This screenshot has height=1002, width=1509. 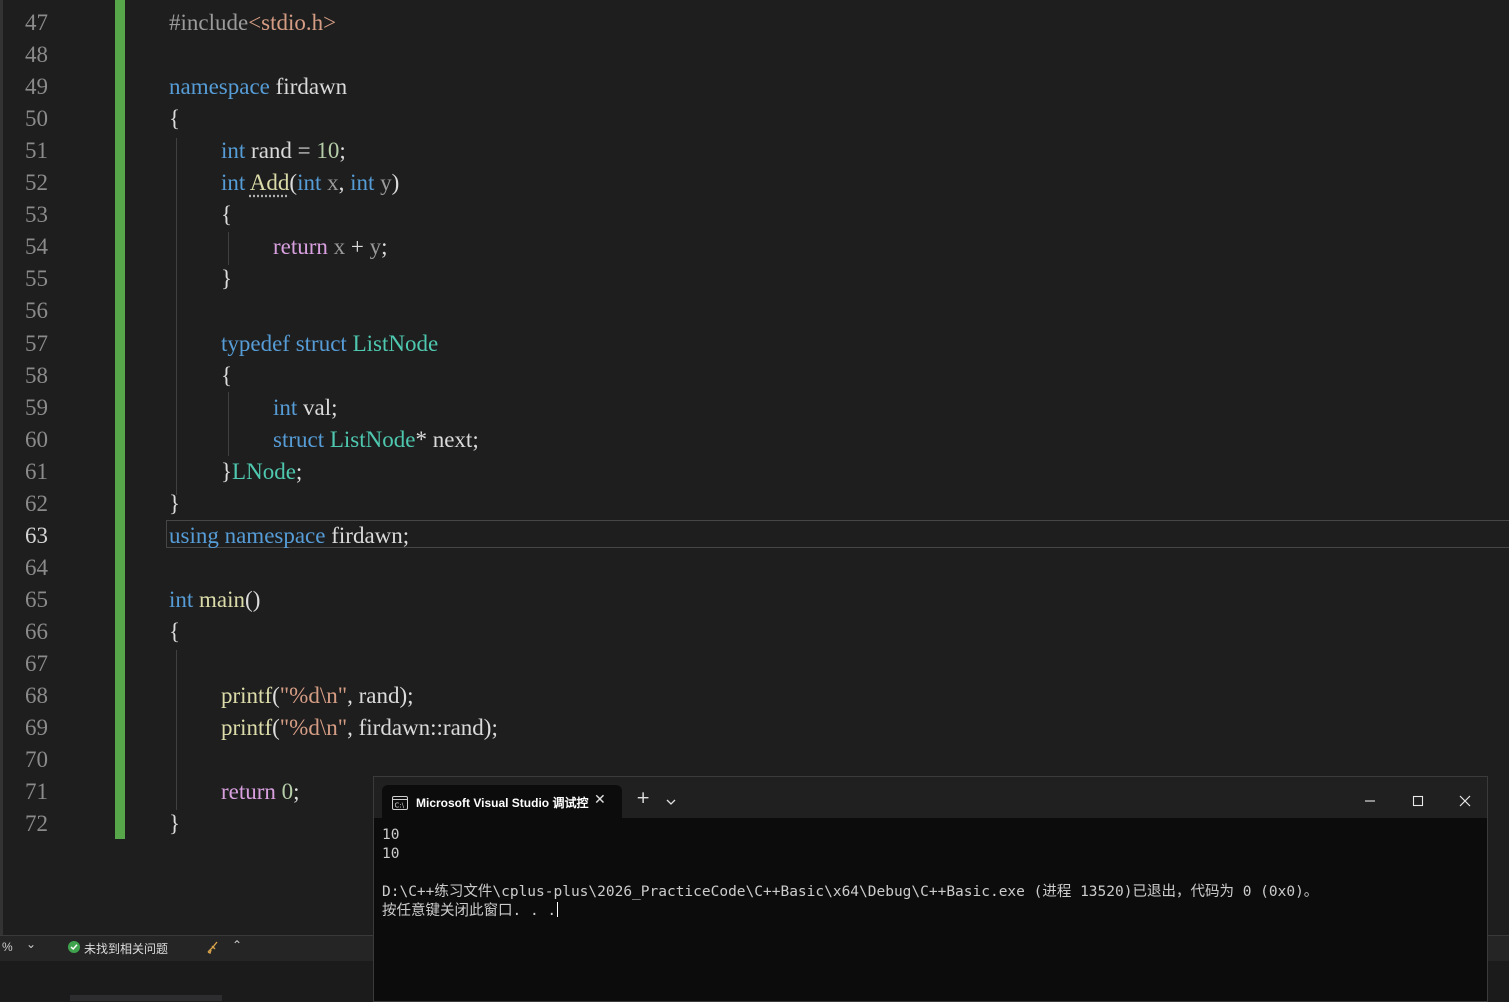 What do you see at coordinates (376, 440) in the screenshot?
I see `code-text: struct ListNode* next;` at bounding box center [376, 440].